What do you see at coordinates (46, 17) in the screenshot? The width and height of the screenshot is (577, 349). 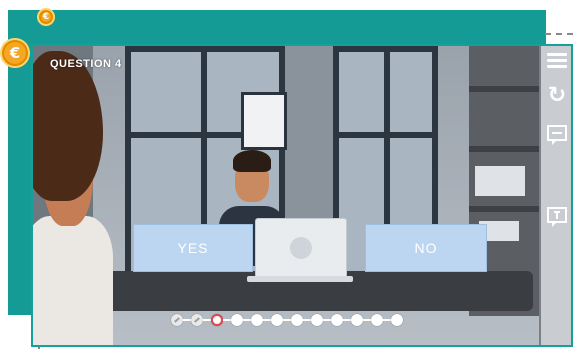 I see `coin-icon: €` at bounding box center [46, 17].